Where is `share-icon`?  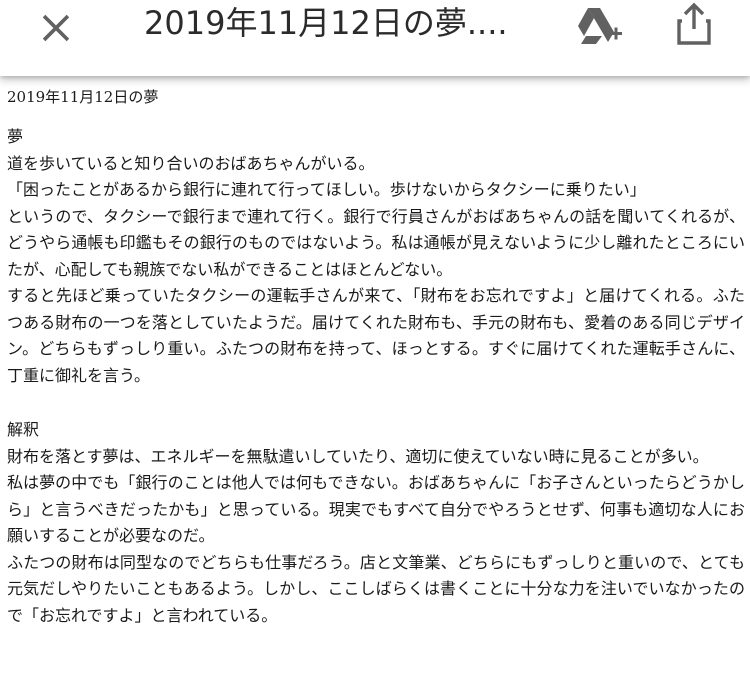
share-icon is located at coordinates (694, 23).